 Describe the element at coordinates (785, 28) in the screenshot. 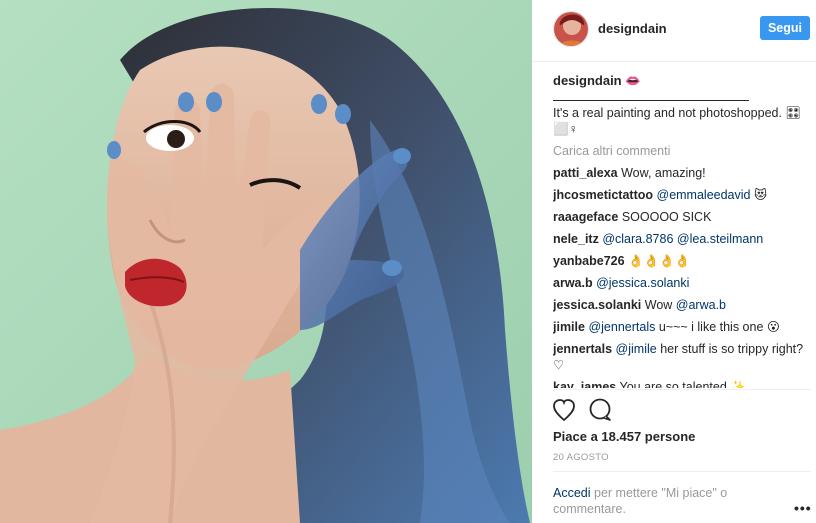

I see `follow-button: Segui` at that location.